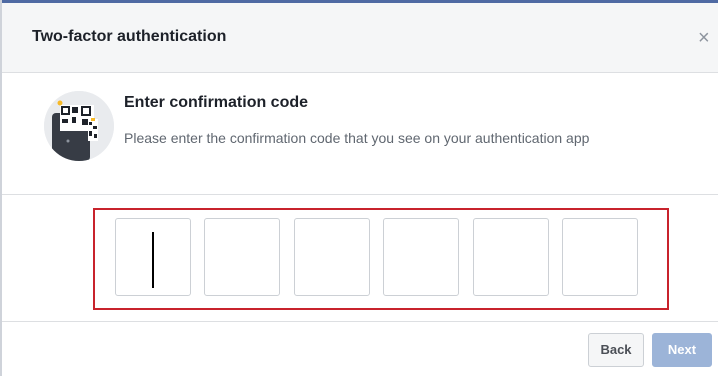 Image resolution: width=718 pixels, height=376 pixels. What do you see at coordinates (682, 350) in the screenshot?
I see `next-button: Next` at bounding box center [682, 350].